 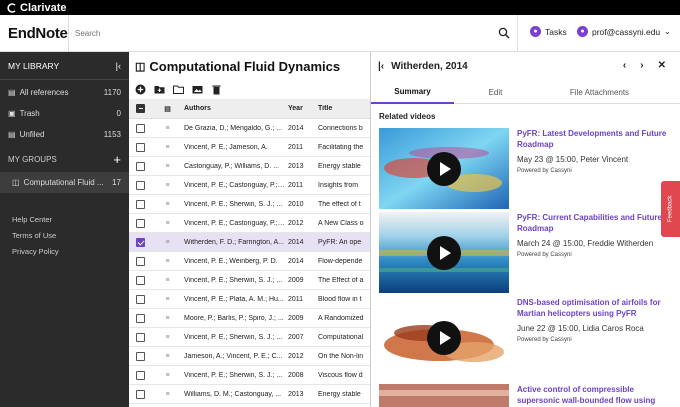 What do you see at coordinates (140, 108) in the screenshot?
I see `select-all-checkbox` at bounding box center [140, 108].